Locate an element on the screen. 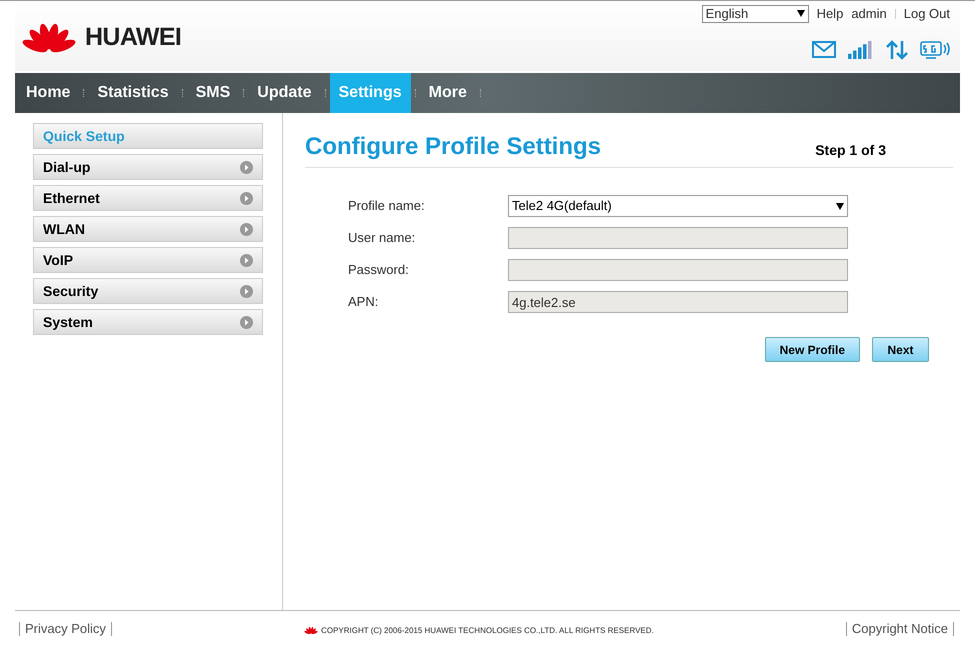 This screenshot has height=647, width=975. network-mode-icon is located at coordinates (935, 50).